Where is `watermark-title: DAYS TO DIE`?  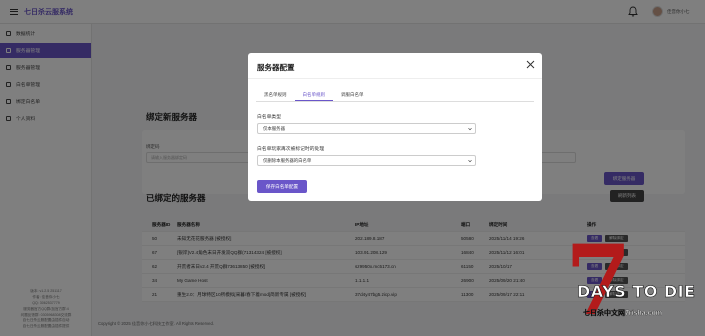
watermark-title: DAYS TO DIE is located at coordinates (636, 292).